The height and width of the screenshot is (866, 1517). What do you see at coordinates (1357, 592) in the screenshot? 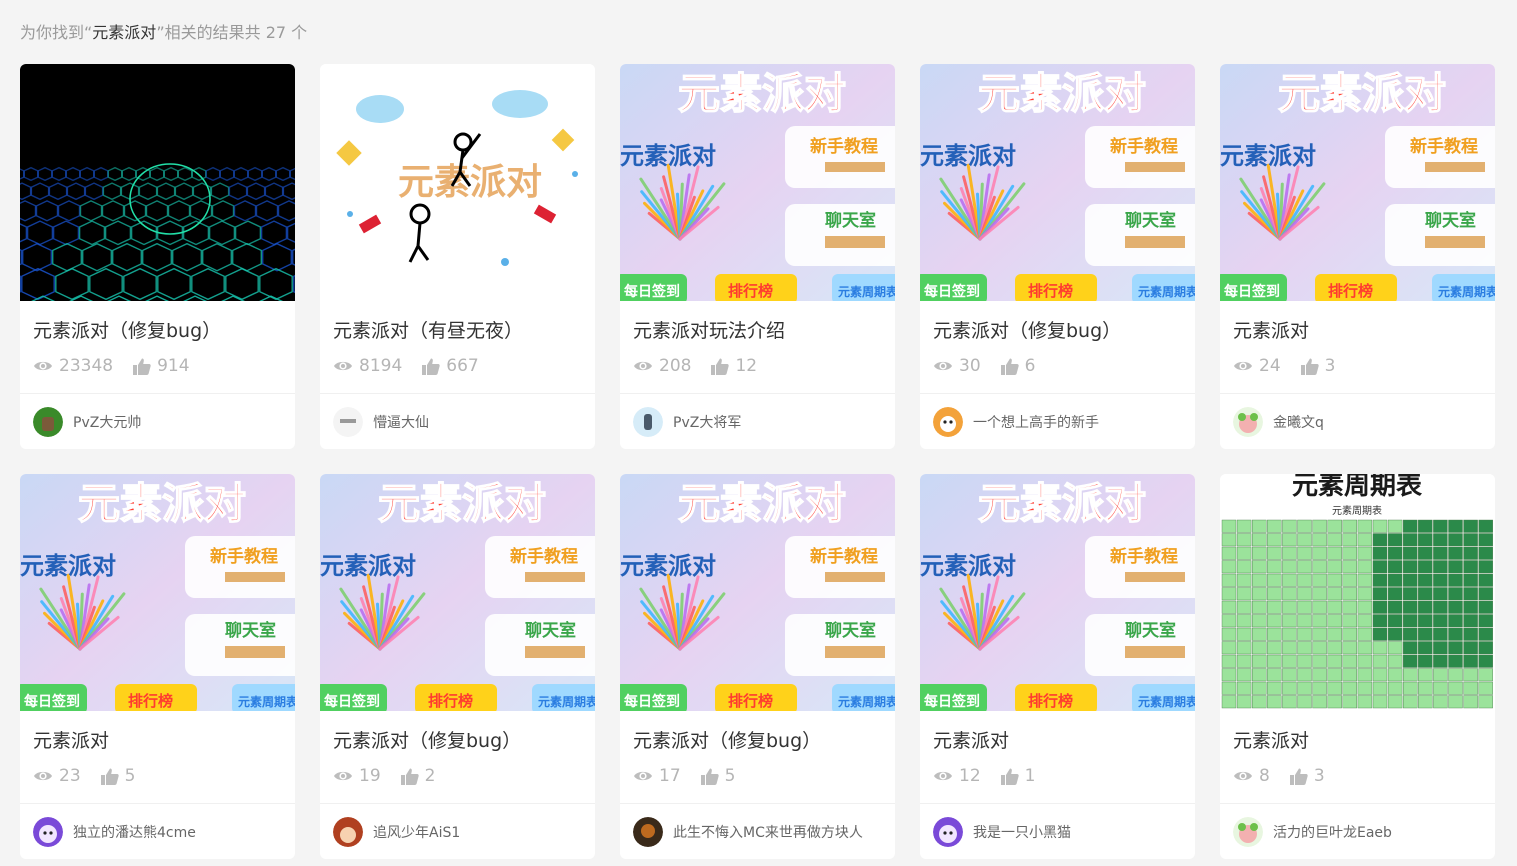
I see `card-thumbnail: 元素周期表 元素周期表` at bounding box center [1357, 592].